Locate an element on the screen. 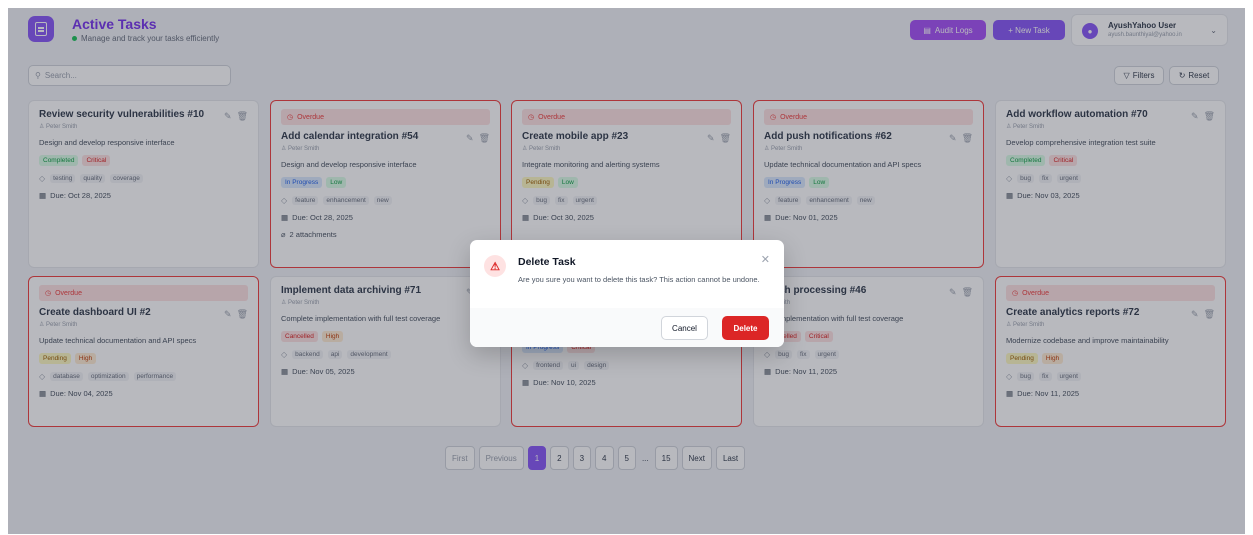  delete-button: Delete is located at coordinates (745, 328).